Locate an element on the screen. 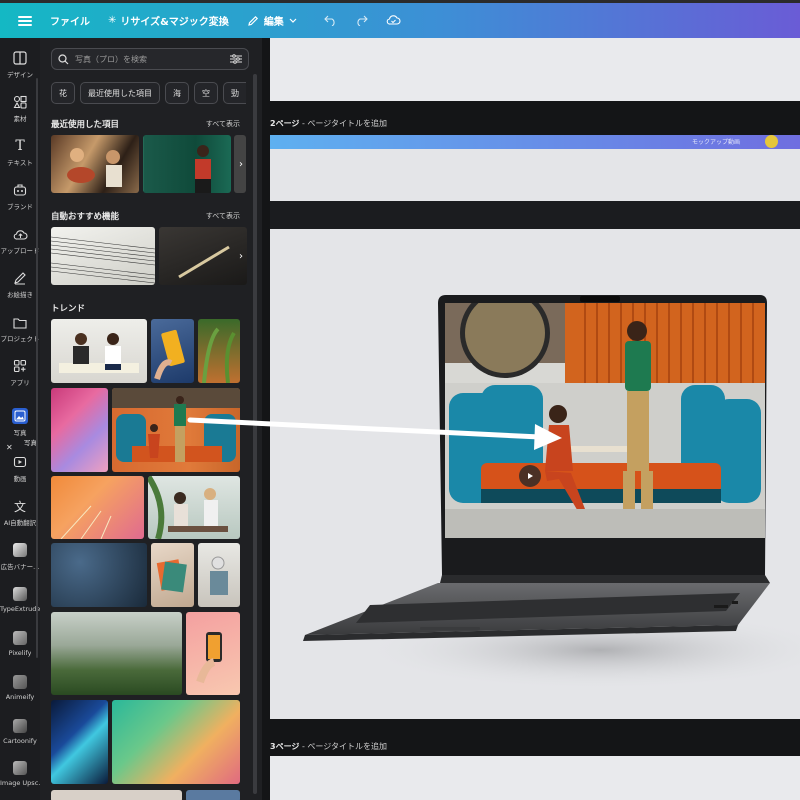 The height and width of the screenshot is (800, 800). animeify-icon is located at coordinates (20, 682).